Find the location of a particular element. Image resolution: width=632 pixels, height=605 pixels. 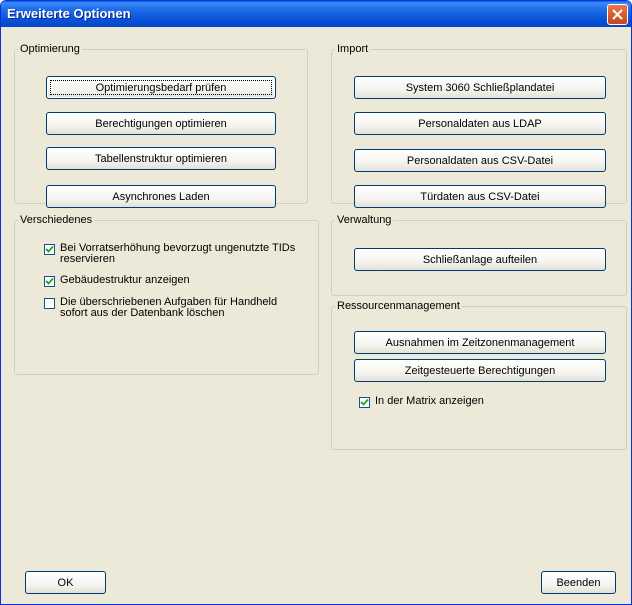

title-bar: Erweiterte Optionen is located at coordinates (316, 14).